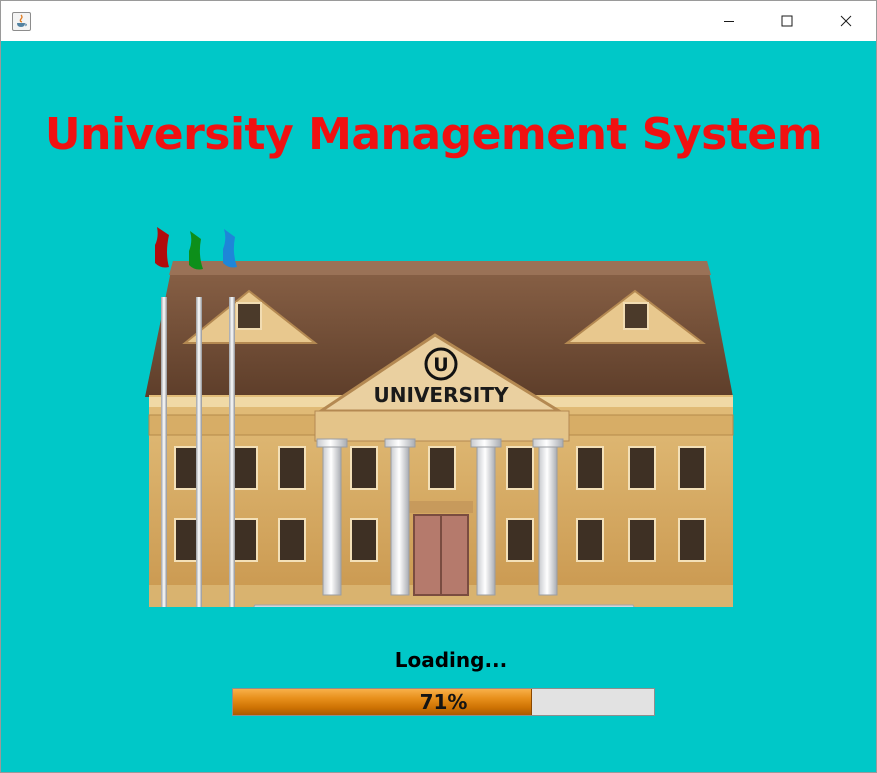  What do you see at coordinates (21, 21) in the screenshot?
I see `java-cup-icon` at bounding box center [21, 21].